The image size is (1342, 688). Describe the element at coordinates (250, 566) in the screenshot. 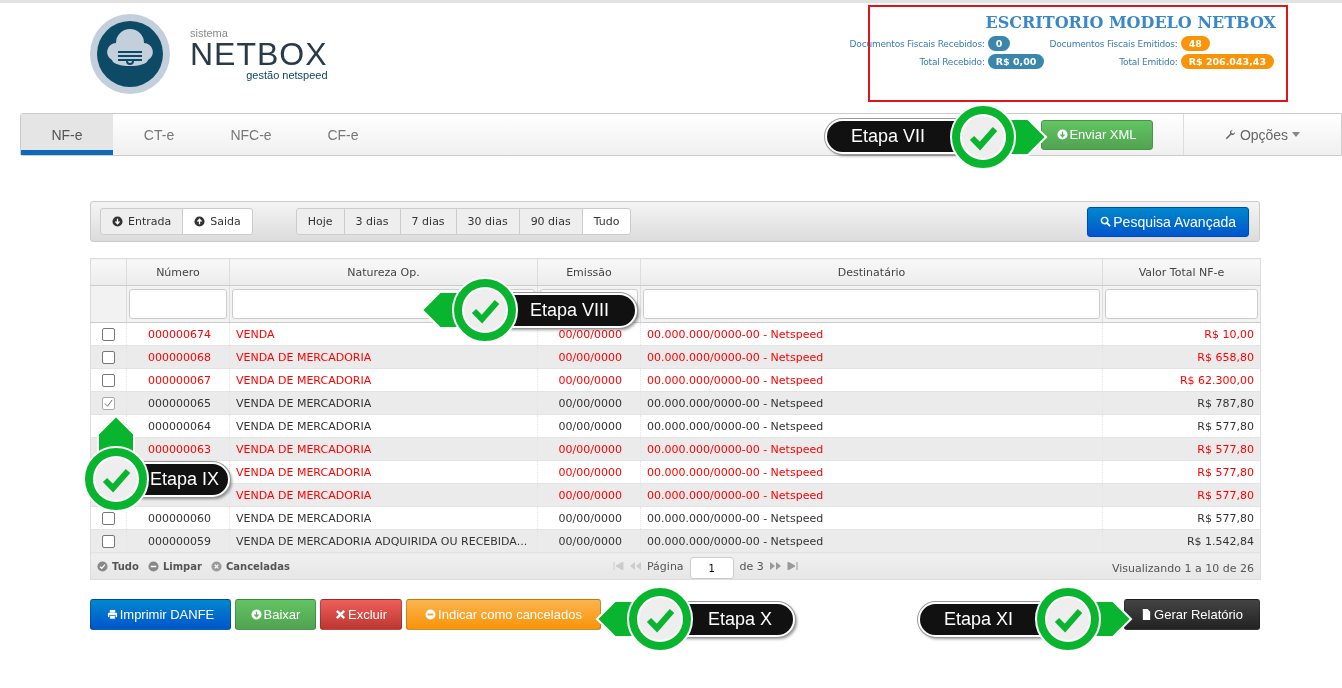

I see `select-canceled-link: Canceladas` at that location.